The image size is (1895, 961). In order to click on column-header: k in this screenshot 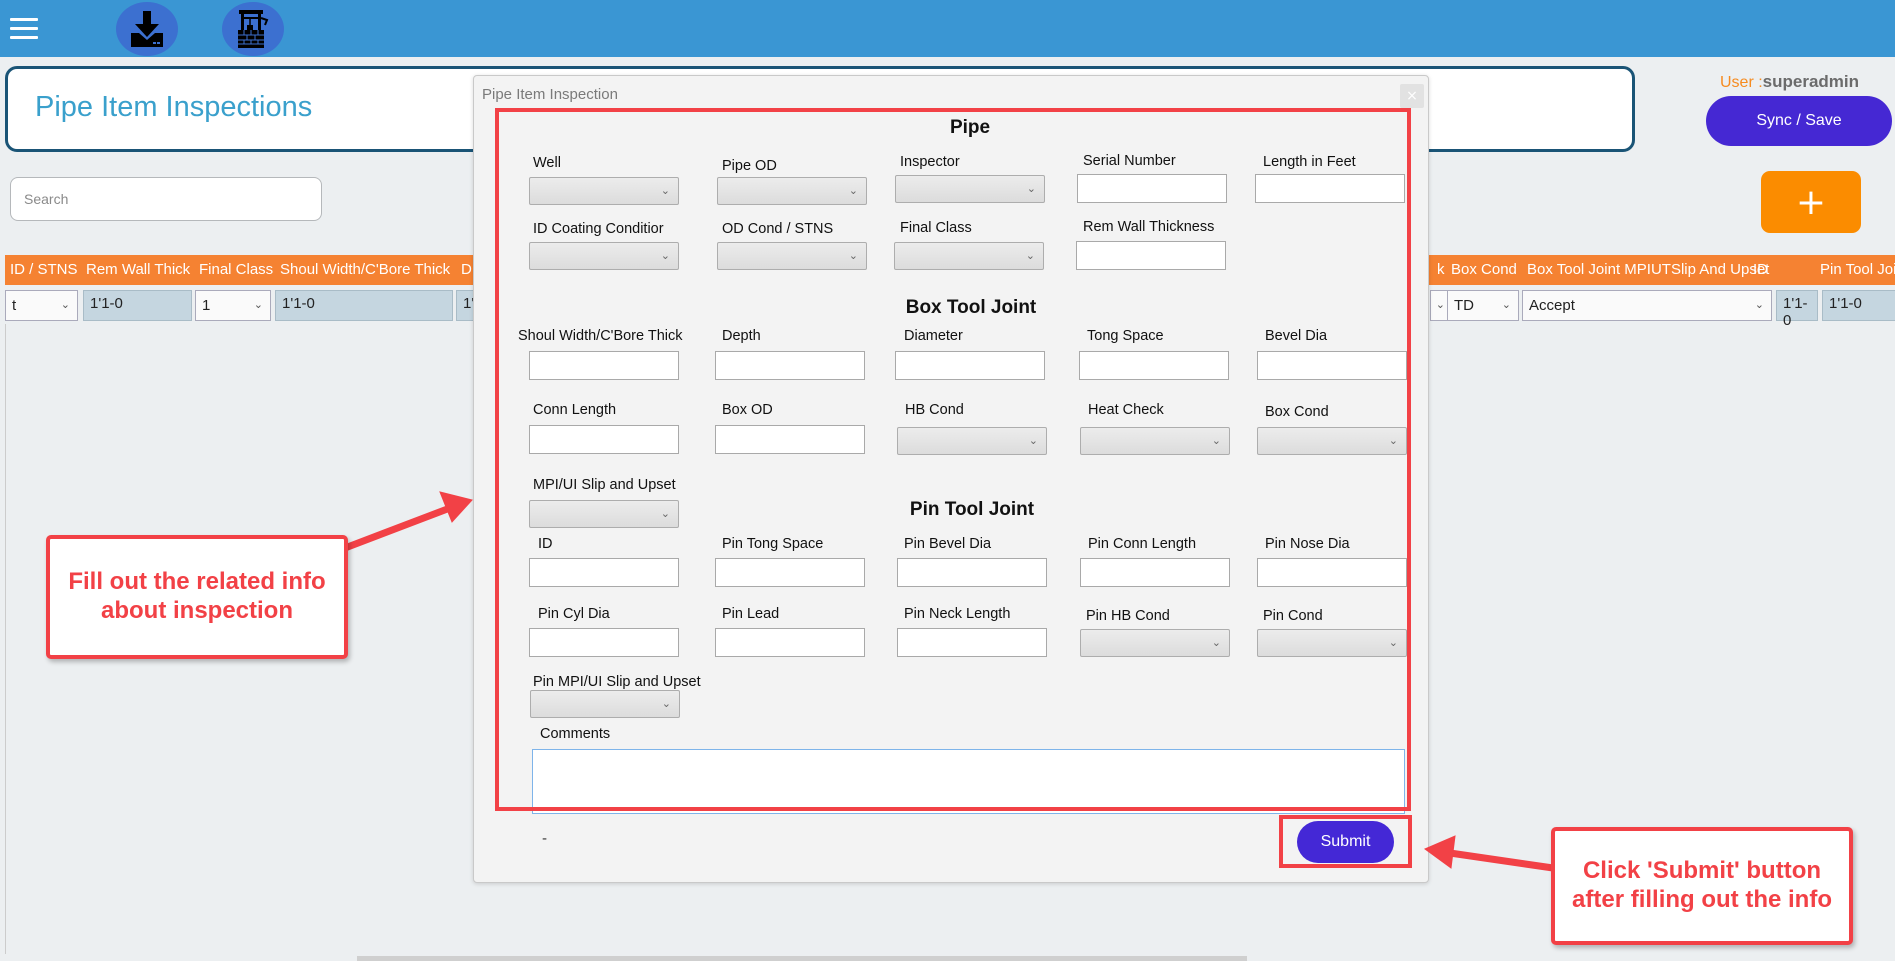, I will do `click(1441, 269)`.